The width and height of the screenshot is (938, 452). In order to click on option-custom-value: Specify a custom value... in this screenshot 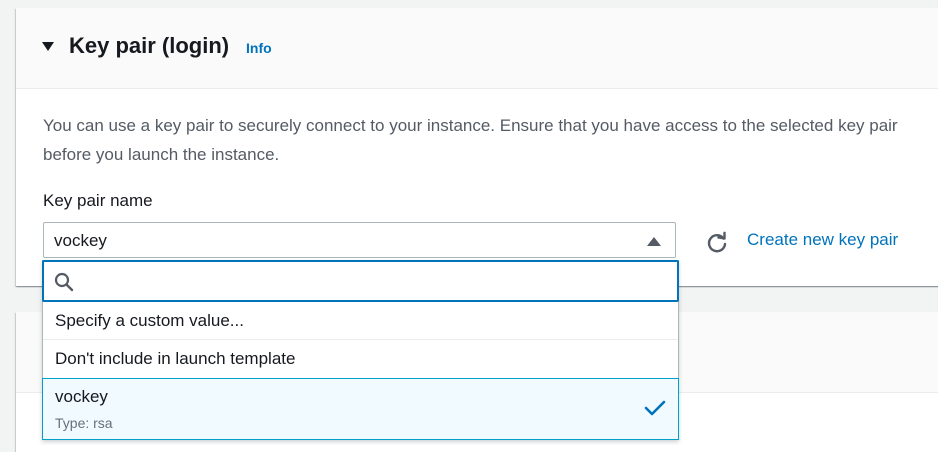, I will do `click(360, 321)`.